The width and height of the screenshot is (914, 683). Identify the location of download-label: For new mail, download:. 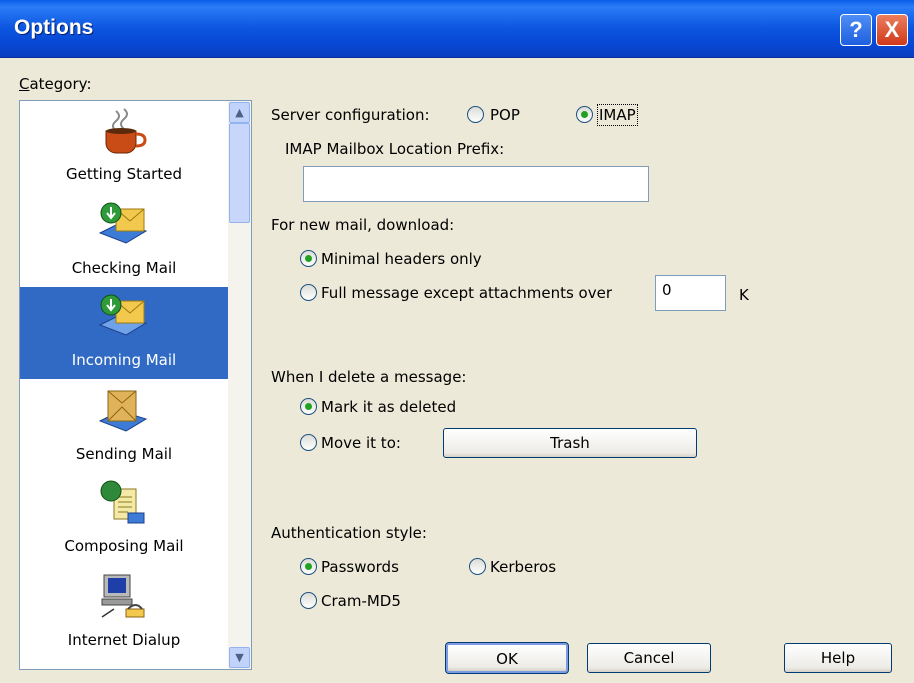
(363, 225).